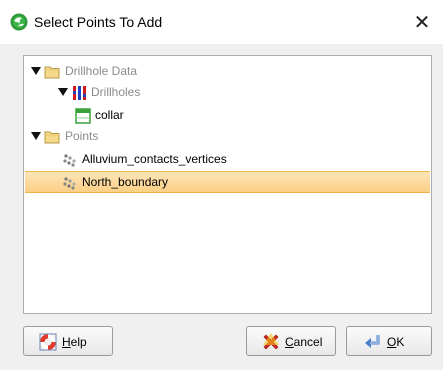 The image size is (443, 370). What do you see at coordinates (227, 116) in the screenshot?
I see `tree-node-collar: collar` at bounding box center [227, 116].